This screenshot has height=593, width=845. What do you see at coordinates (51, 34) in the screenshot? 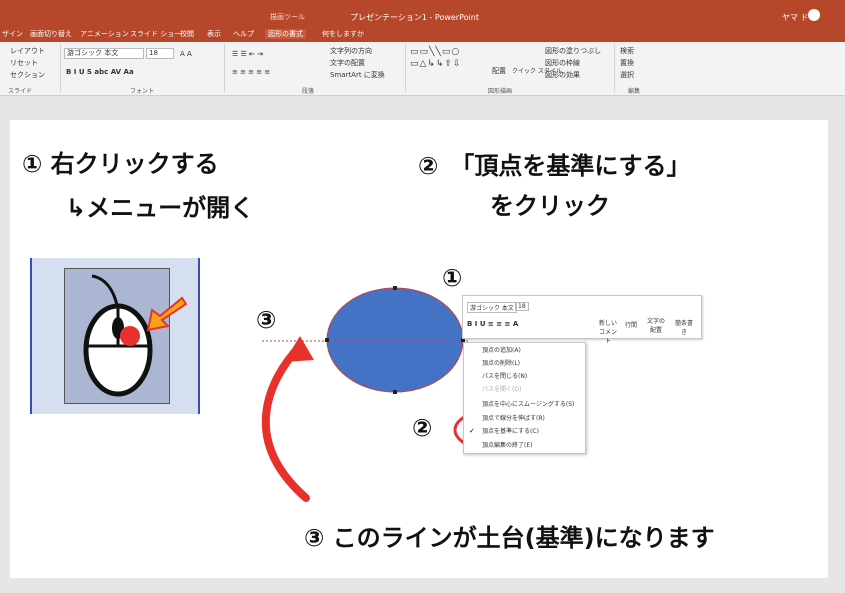
I see `tab-transitions: 画面切り替え` at bounding box center [51, 34].